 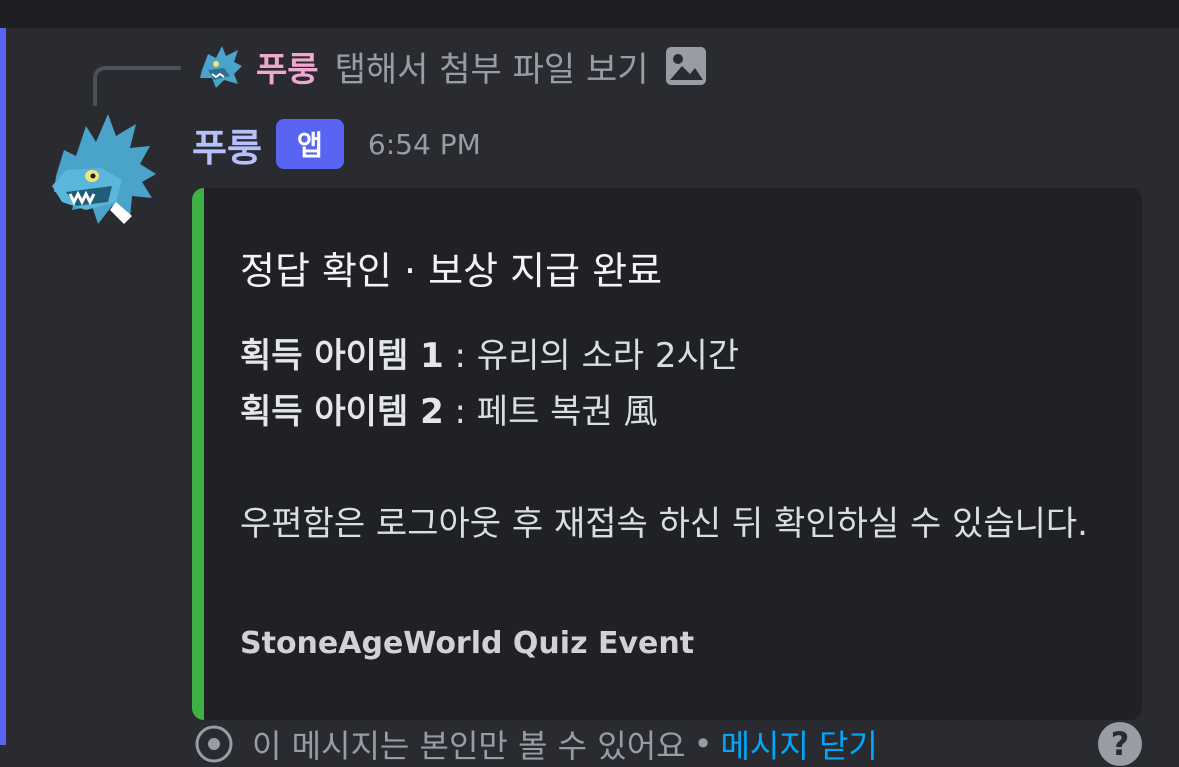 I want to click on embed-field-value: : 페트 복권 風, so click(x=550, y=412).